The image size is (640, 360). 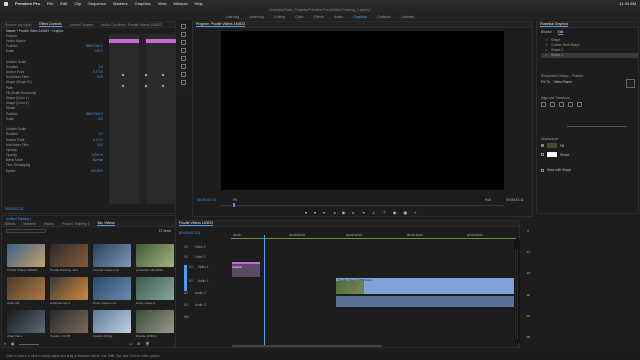 I want to click on menu-window: Window, so click(x=180, y=3).